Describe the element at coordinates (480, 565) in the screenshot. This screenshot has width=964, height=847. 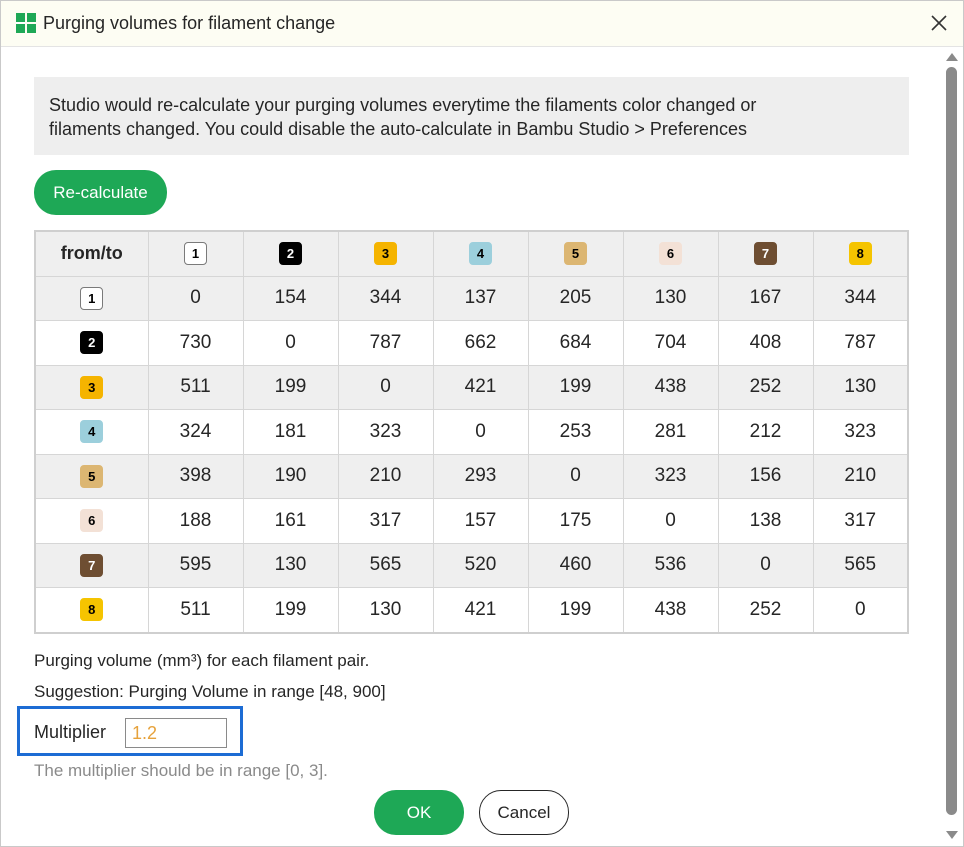
I see `purge-volume-cell: 520` at that location.